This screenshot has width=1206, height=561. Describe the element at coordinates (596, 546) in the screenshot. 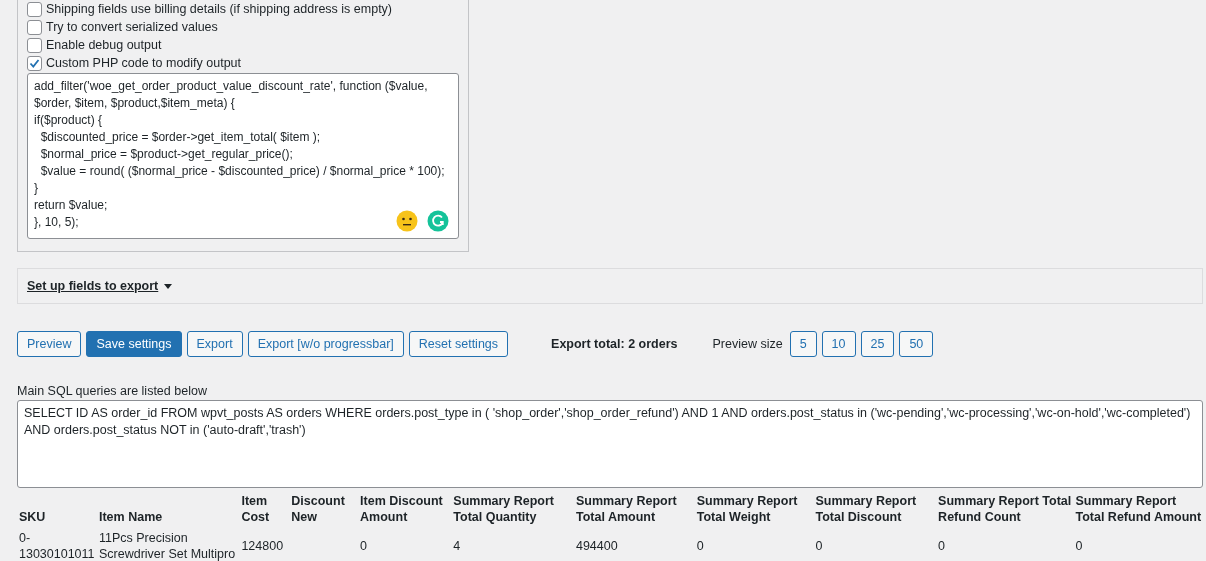

I see `table-cell: 494400` at that location.